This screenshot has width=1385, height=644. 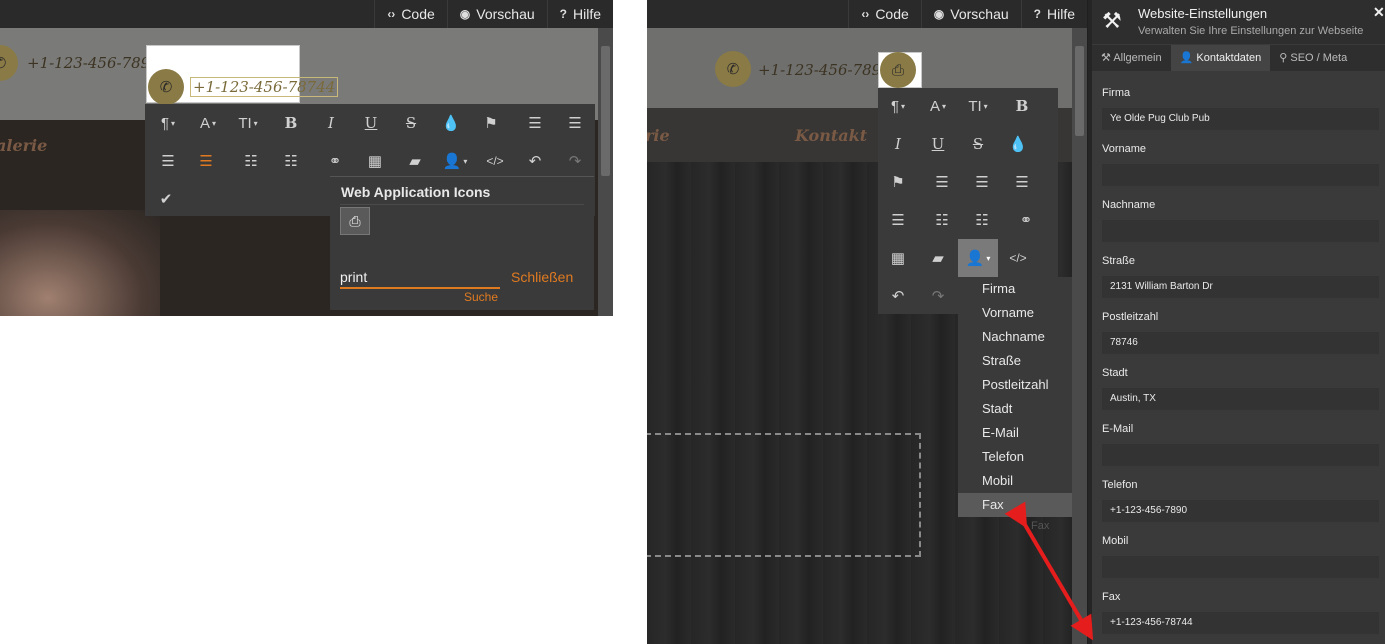 I want to click on menu-item-vorname: Vorname, so click(x=1015, y=313).